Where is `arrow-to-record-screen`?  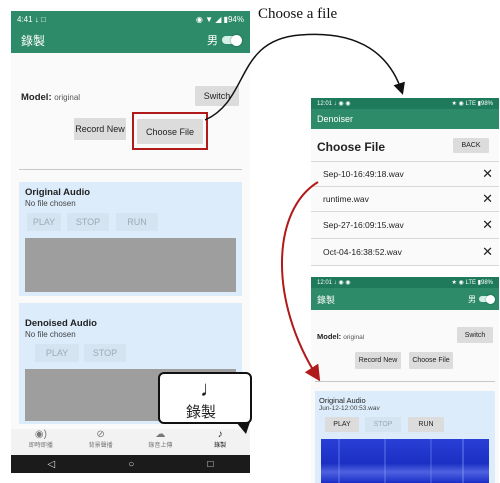
arrow-to-record-screen is located at coordinates (301, 281).